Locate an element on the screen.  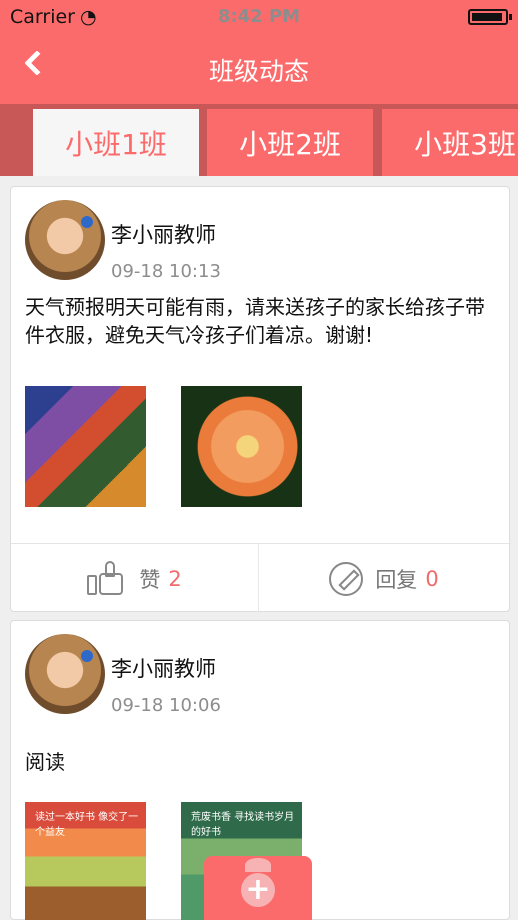
flower-icon is located at coordinates (258, 865).